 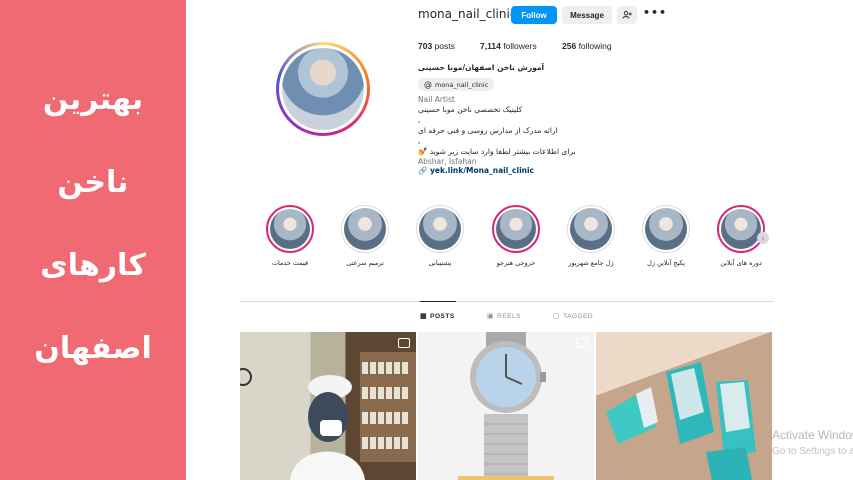 What do you see at coordinates (447, 161) in the screenshot?
I see `profile-location: Abshar, Isfahan` at bounding box center [447, 161].